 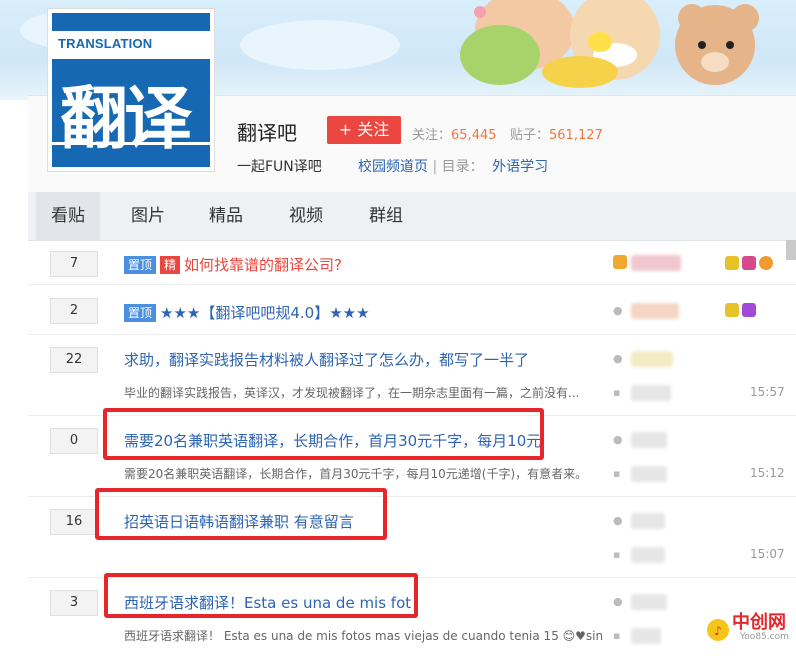 I want to click on reply-count: 16, so click(x=74, y=522).